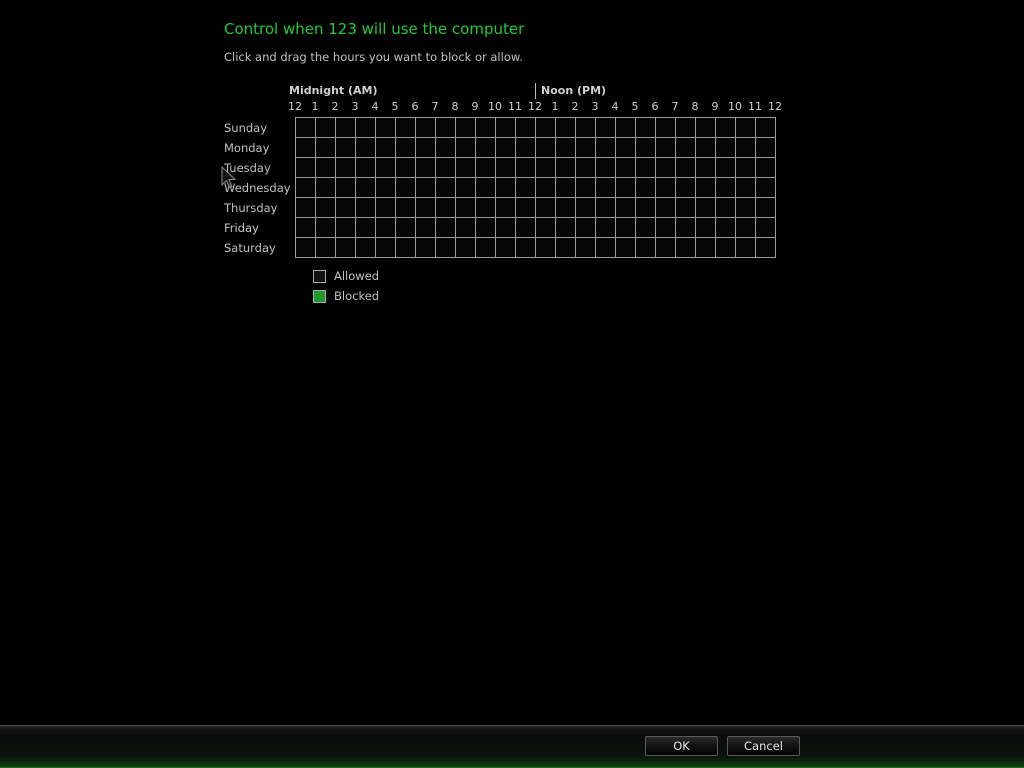 The width and height of the screenshot is (1024, 768). What do you see at coordinates (763, 746) in the screenshot?
I see `cancel-button: Cancel` at bounding box center [763, 746].